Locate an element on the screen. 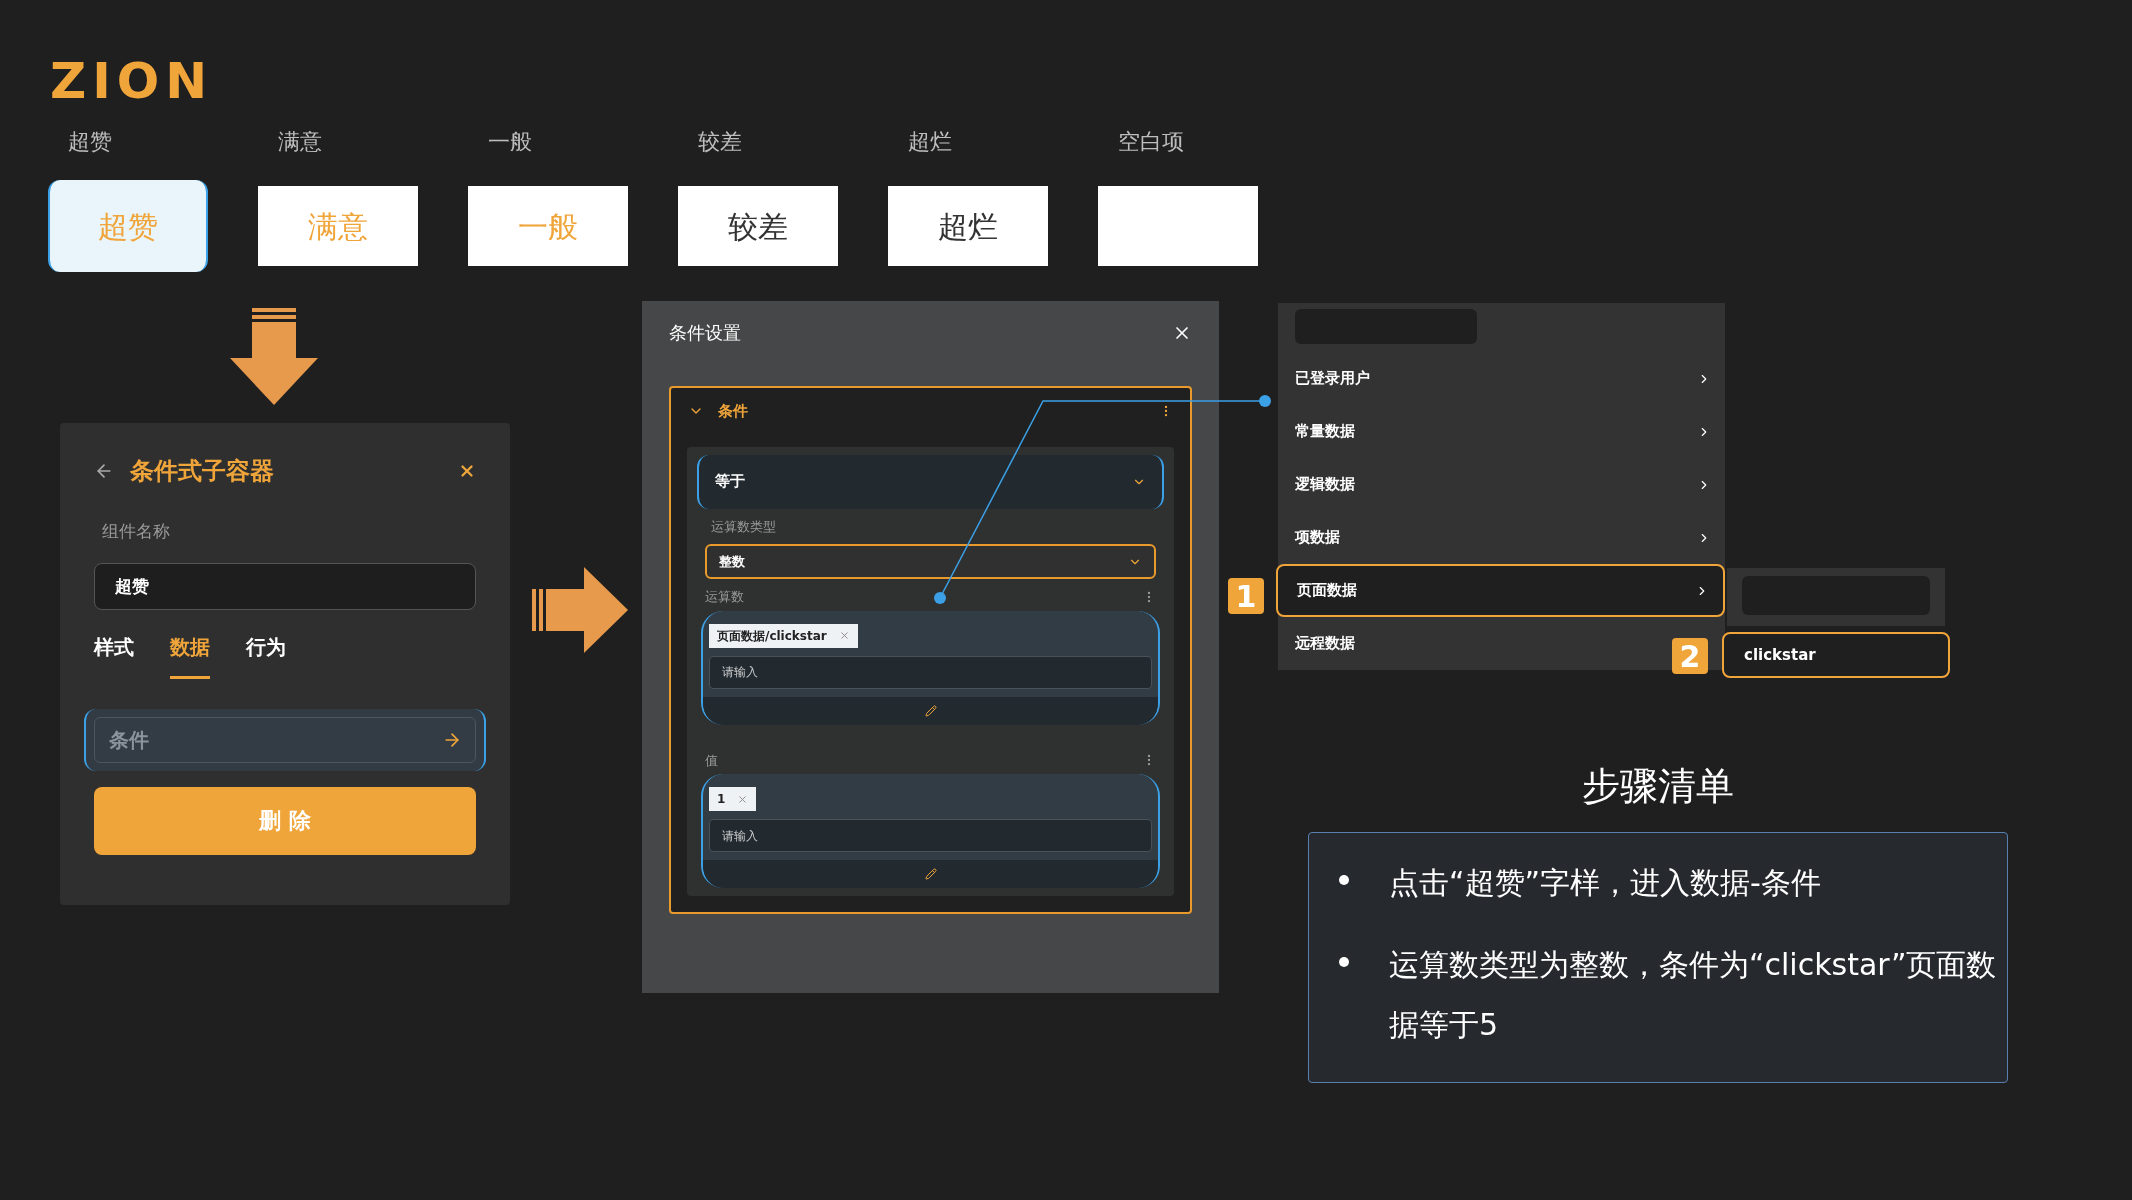 This screenshot has width=2132, height=1200. operator-select: 等于 is located at coordinates (930, 481).